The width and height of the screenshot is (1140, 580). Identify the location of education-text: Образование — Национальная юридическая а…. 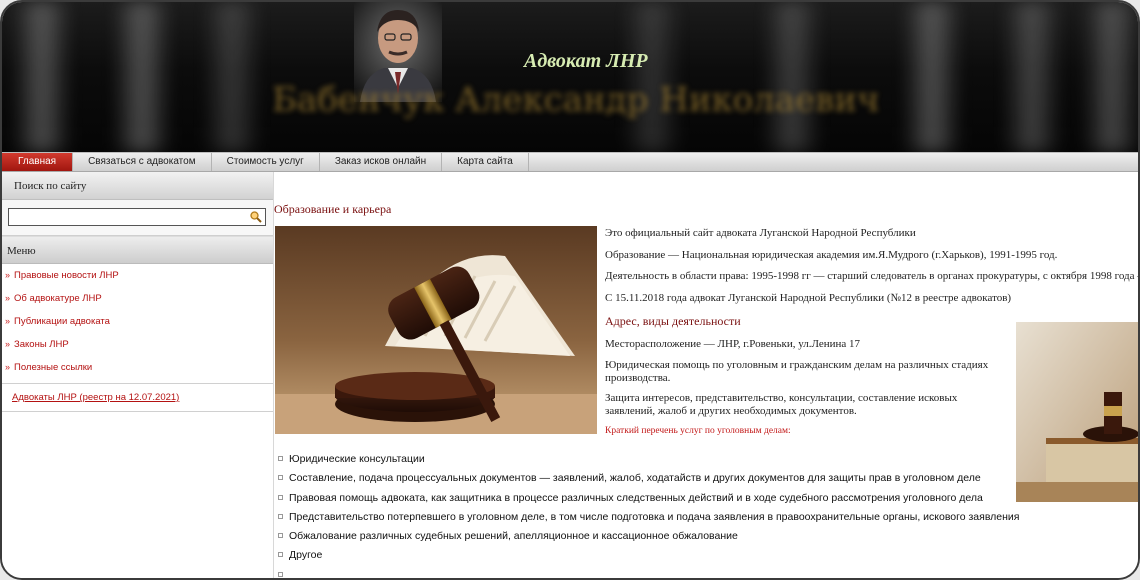
(831, 255).